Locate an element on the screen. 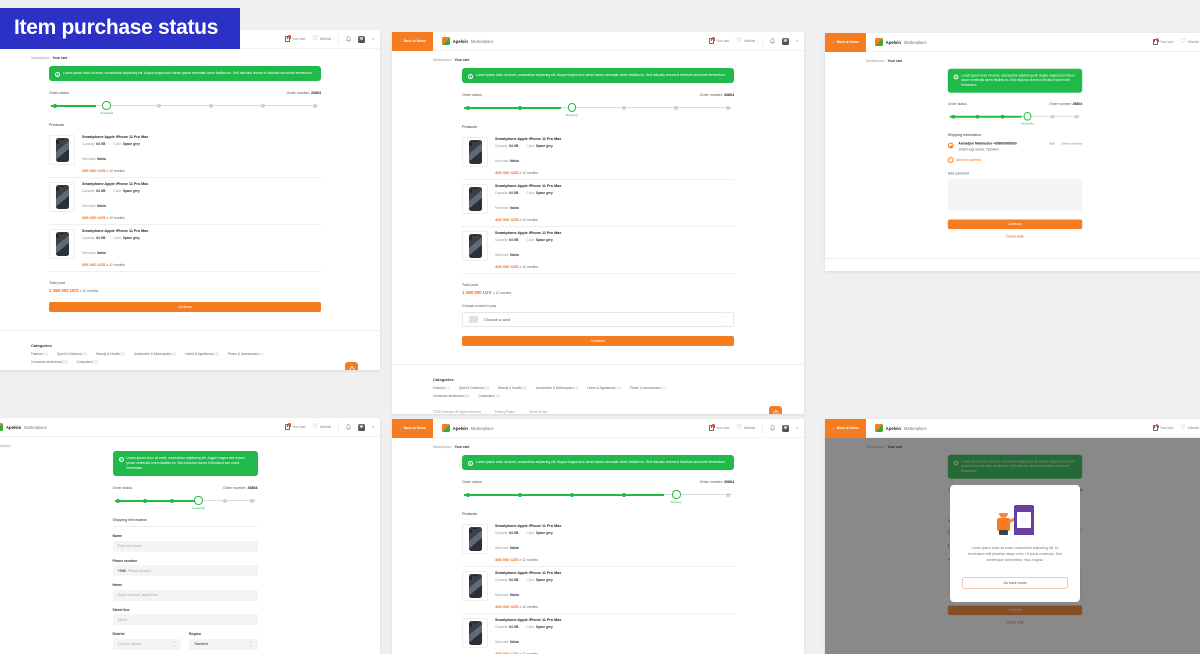 The image size is (1200, 654). edit-address-link: Edit is located at coordinates (1052, 144).